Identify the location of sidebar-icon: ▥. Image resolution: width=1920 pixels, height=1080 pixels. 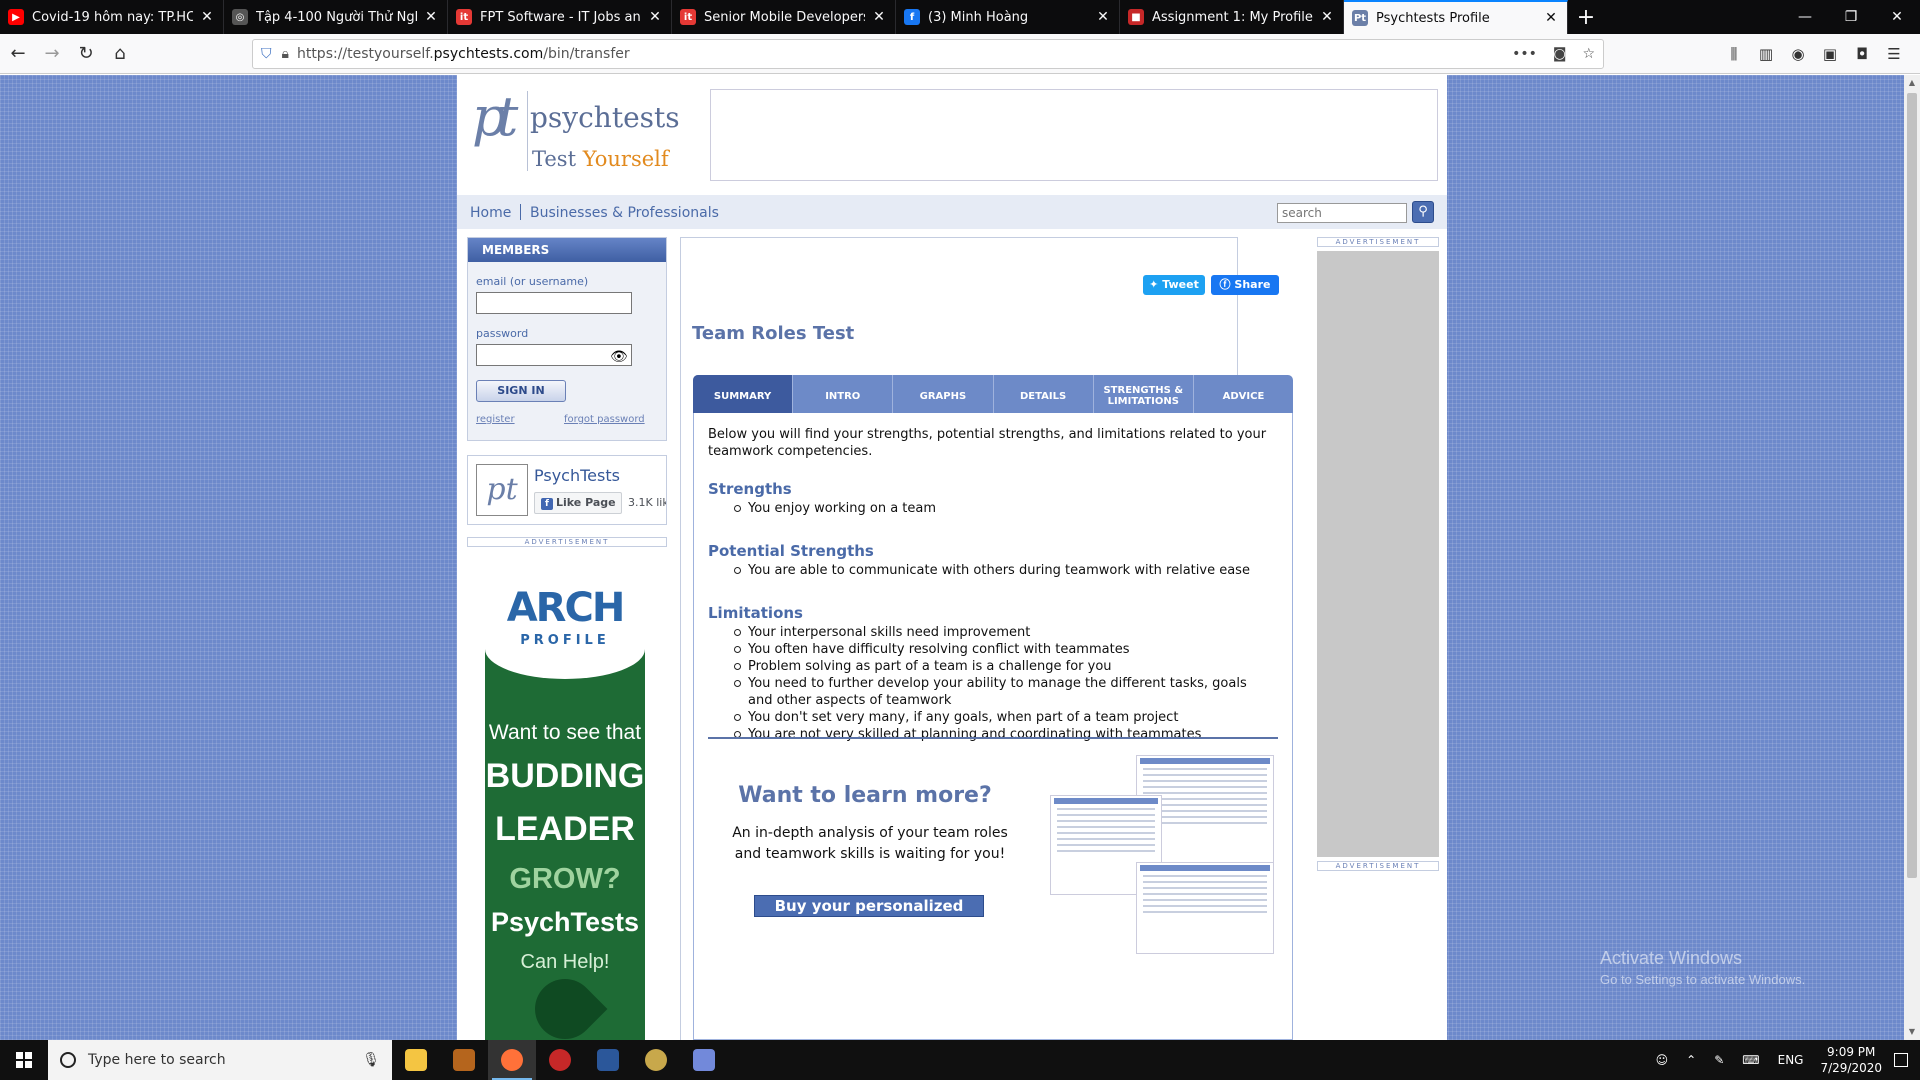
(1766, 54).